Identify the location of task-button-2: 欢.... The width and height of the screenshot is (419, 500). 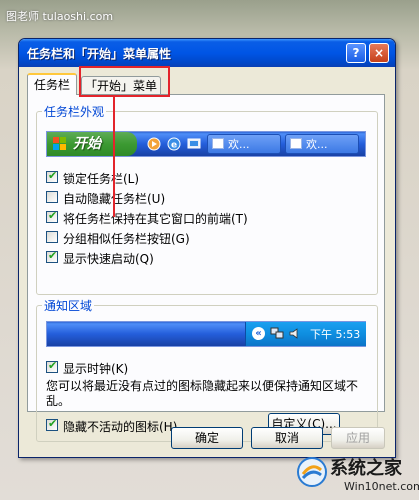
(322, 144).